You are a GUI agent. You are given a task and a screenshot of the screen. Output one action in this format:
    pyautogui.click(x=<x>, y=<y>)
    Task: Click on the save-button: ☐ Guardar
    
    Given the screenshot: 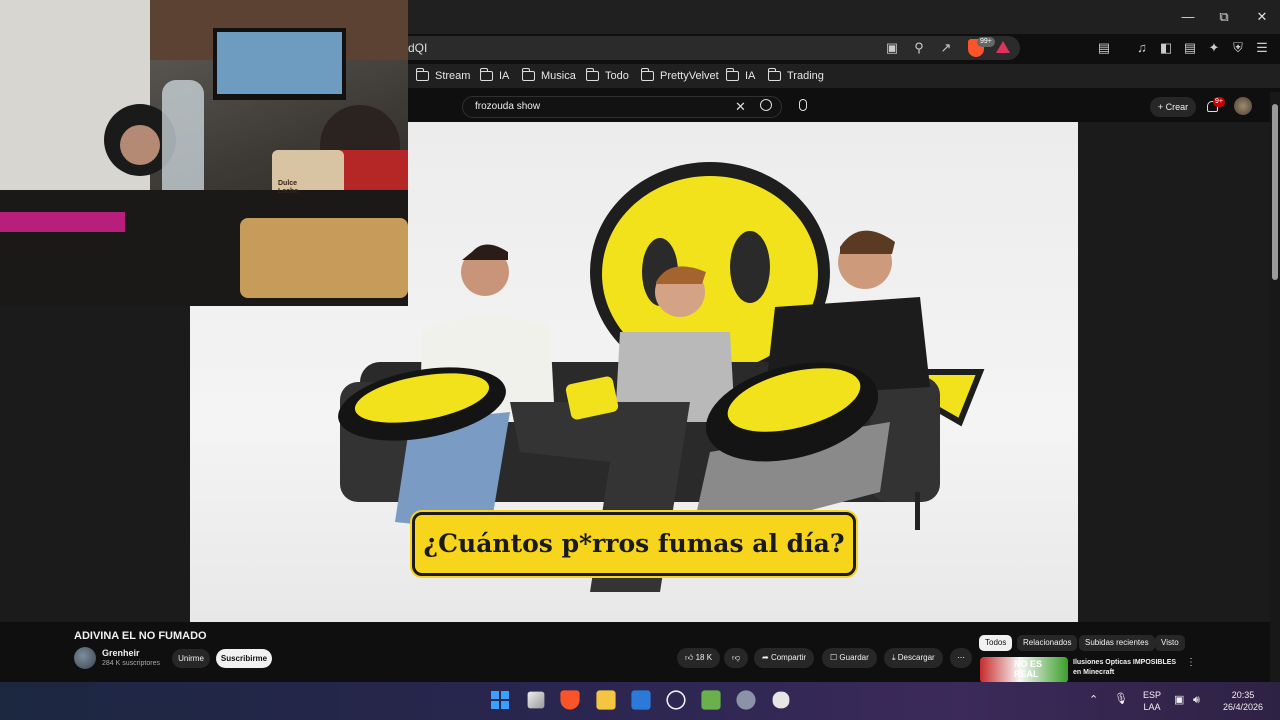 What is the action you would take?
    pyautogui.click(x=849, y=658)
    